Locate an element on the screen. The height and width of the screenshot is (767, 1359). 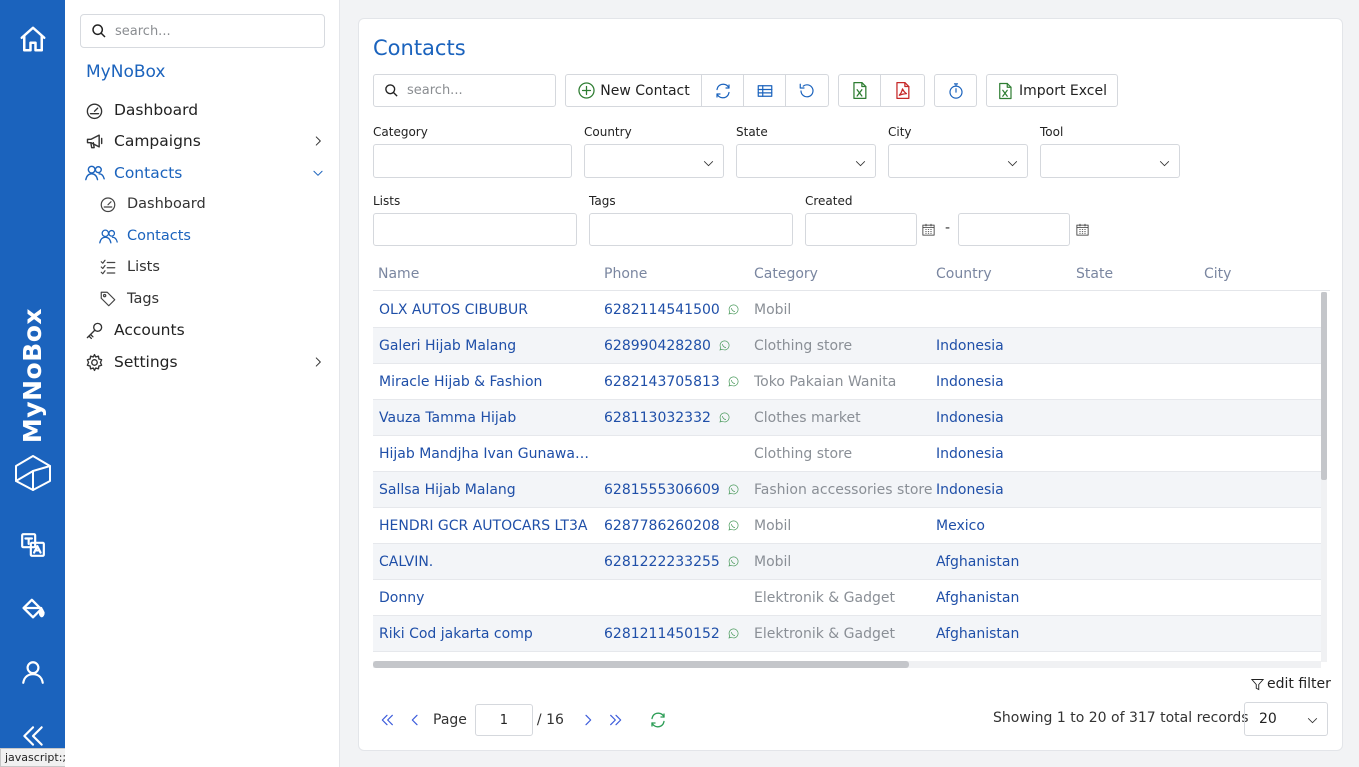
table-icon is located at coordinates (764, 90).